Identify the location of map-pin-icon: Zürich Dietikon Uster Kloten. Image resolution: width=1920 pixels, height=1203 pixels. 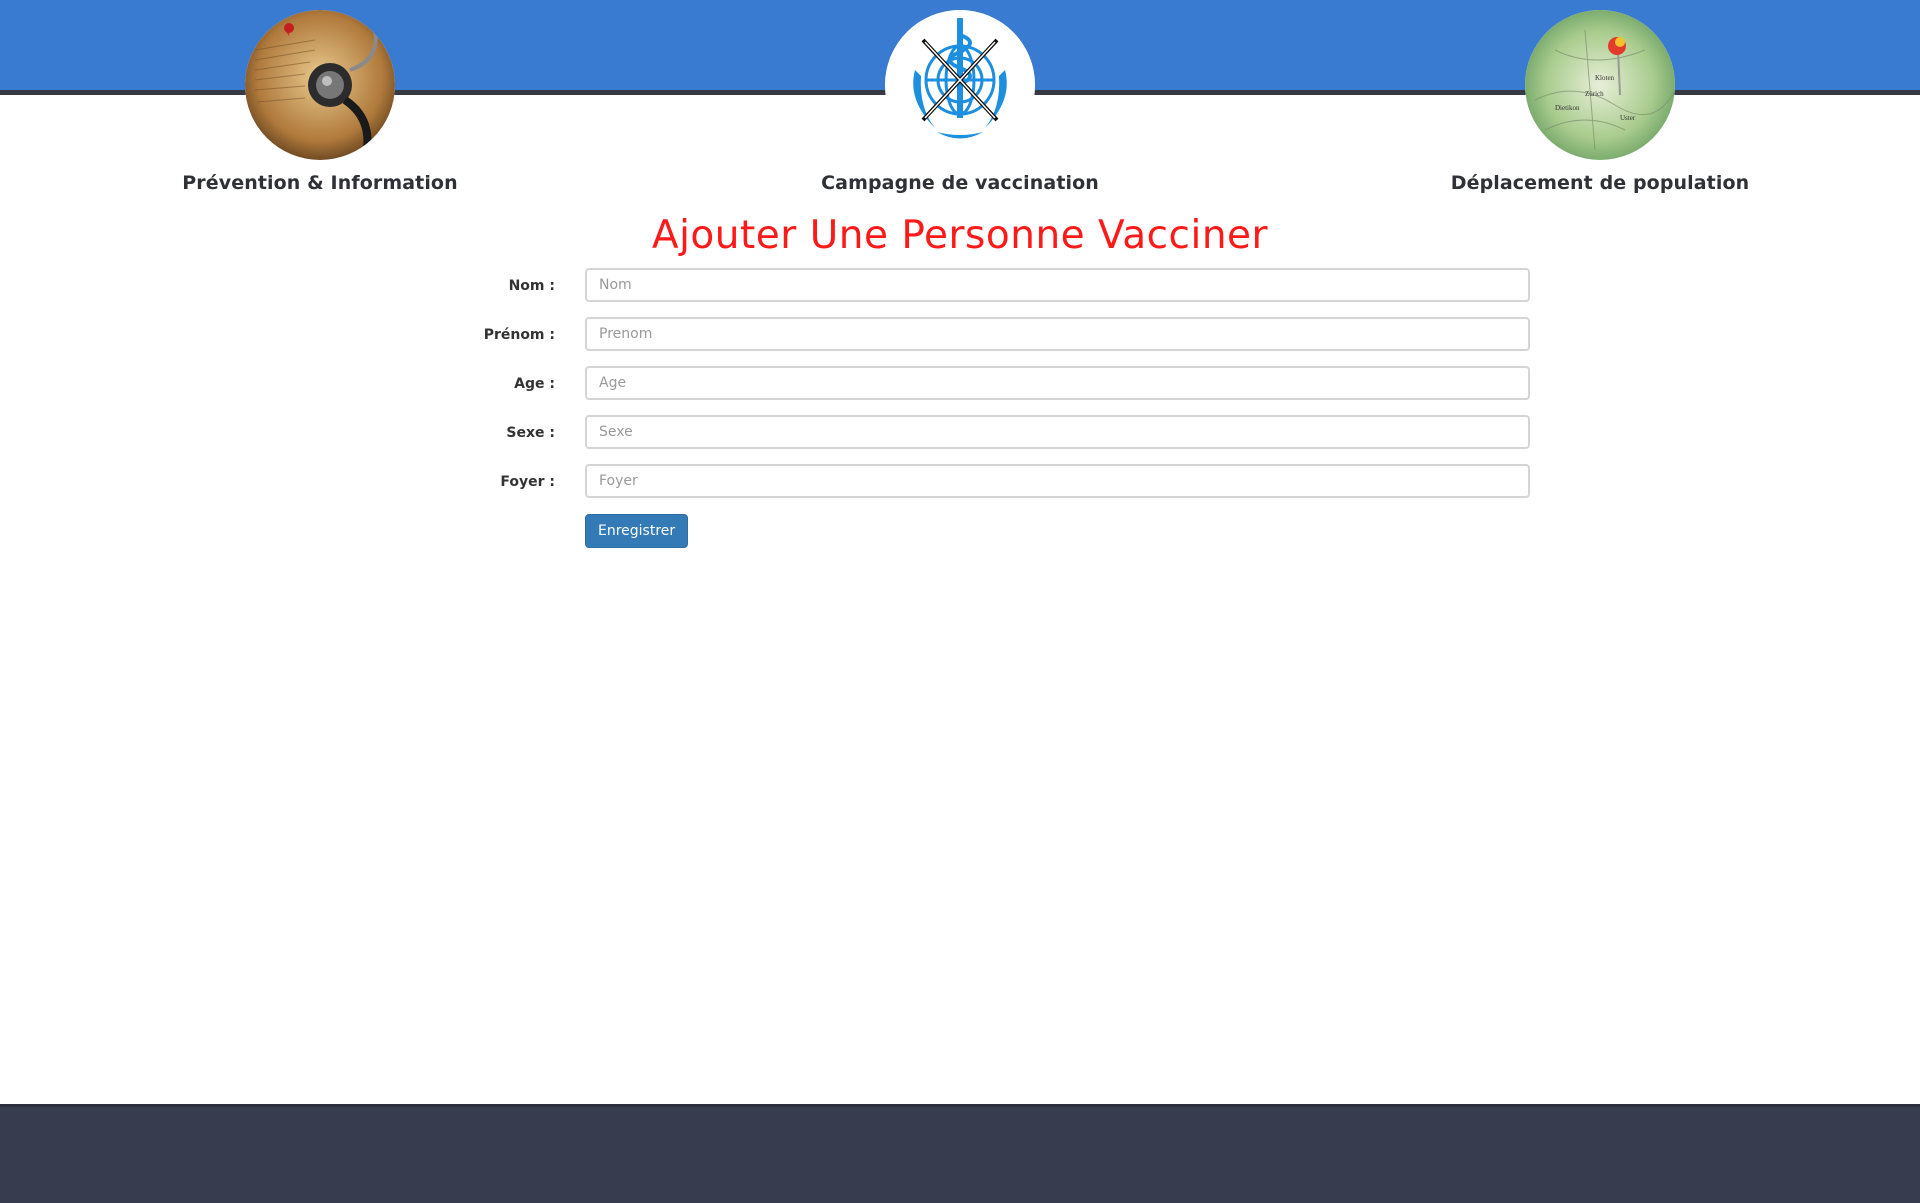
(1600, 85).